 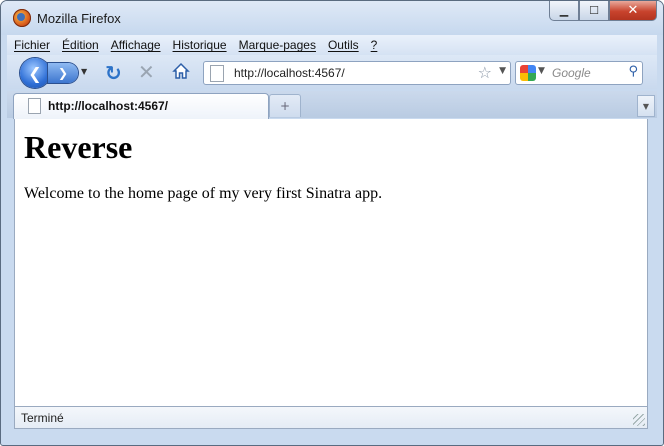 What do you see at coordinates (108, 106) in the screenshot?
I see `tab-label: http://localhost:4567/` at bounding box center [108, 106].